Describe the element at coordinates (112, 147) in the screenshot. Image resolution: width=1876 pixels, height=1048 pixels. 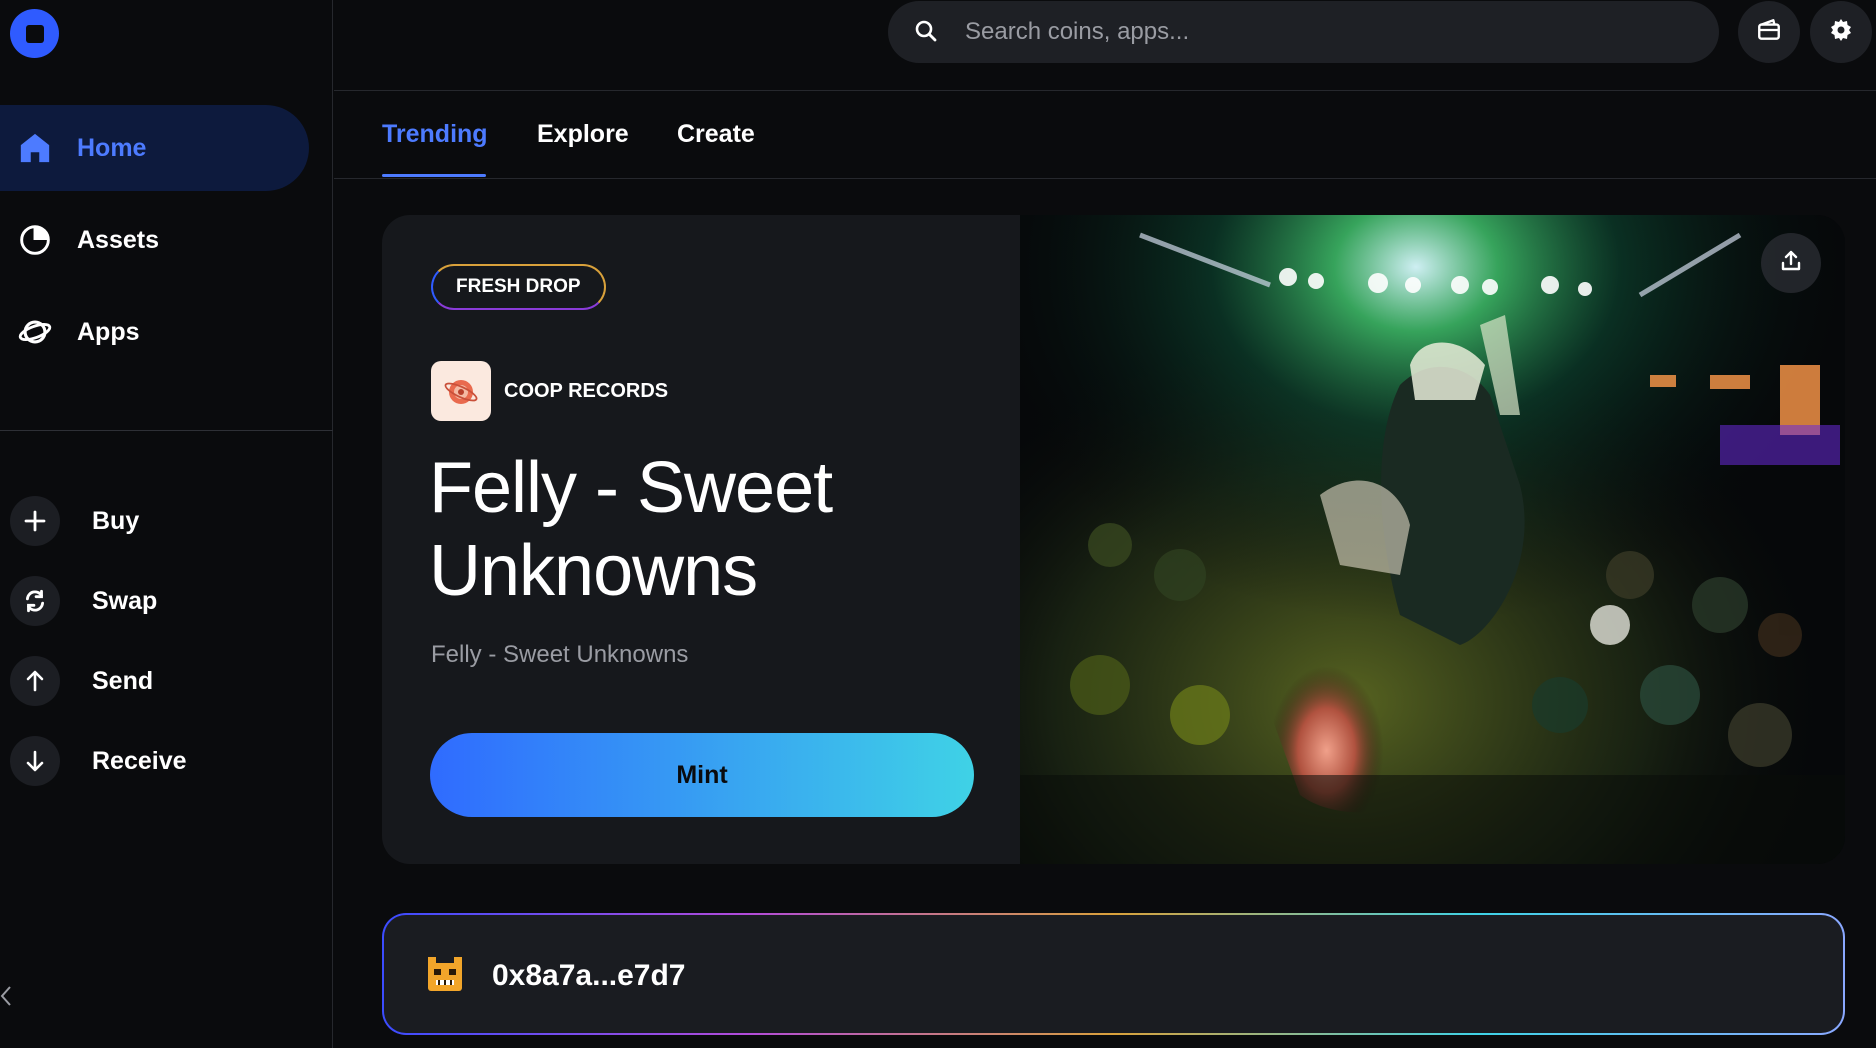
I see `sidebar-item-label: Home` at that location.